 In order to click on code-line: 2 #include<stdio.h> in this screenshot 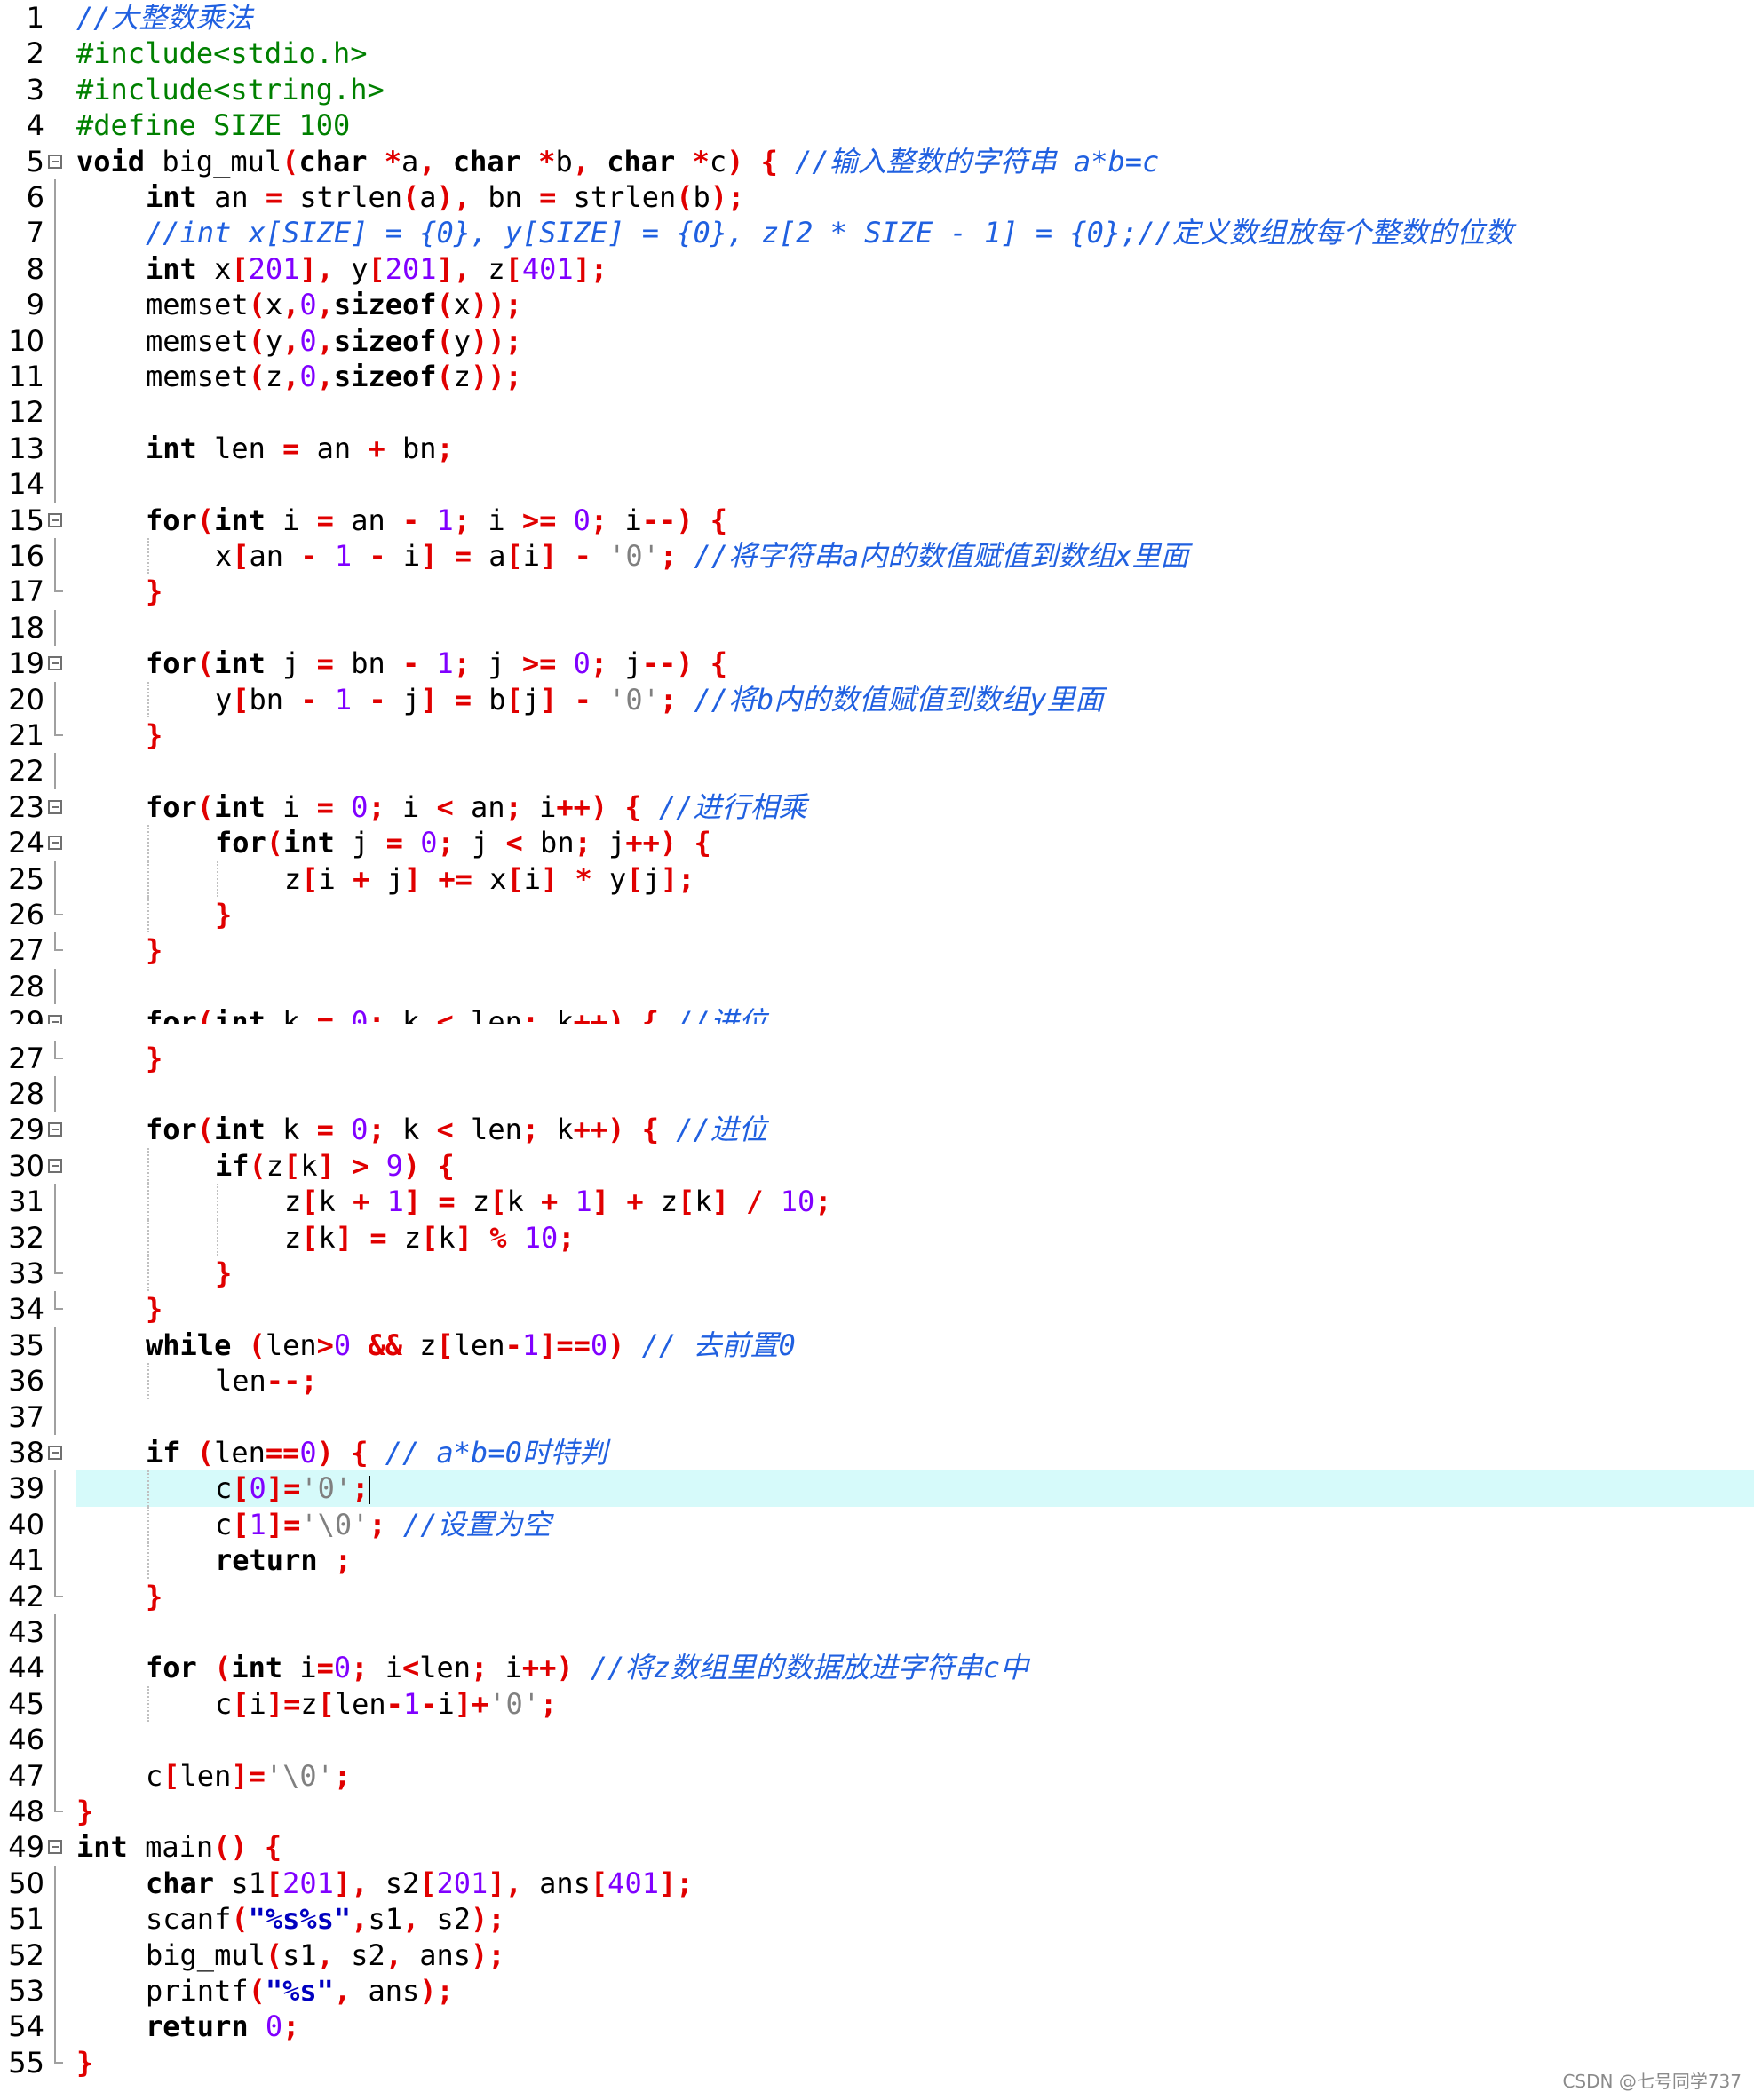, I will do `click(877, 53)`.